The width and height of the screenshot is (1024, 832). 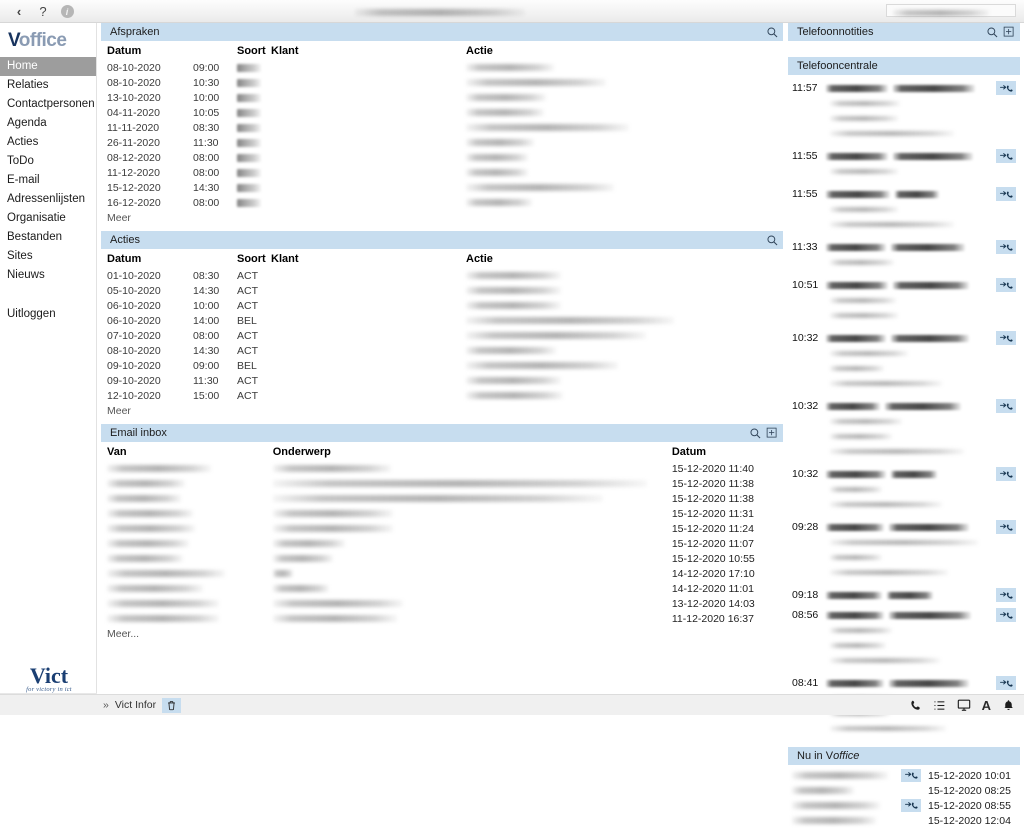 What do you see at coordinates (48, 256) in the screenshot?
I see `sidebar-item-sites: Sites` at bounding box center [48, 256].